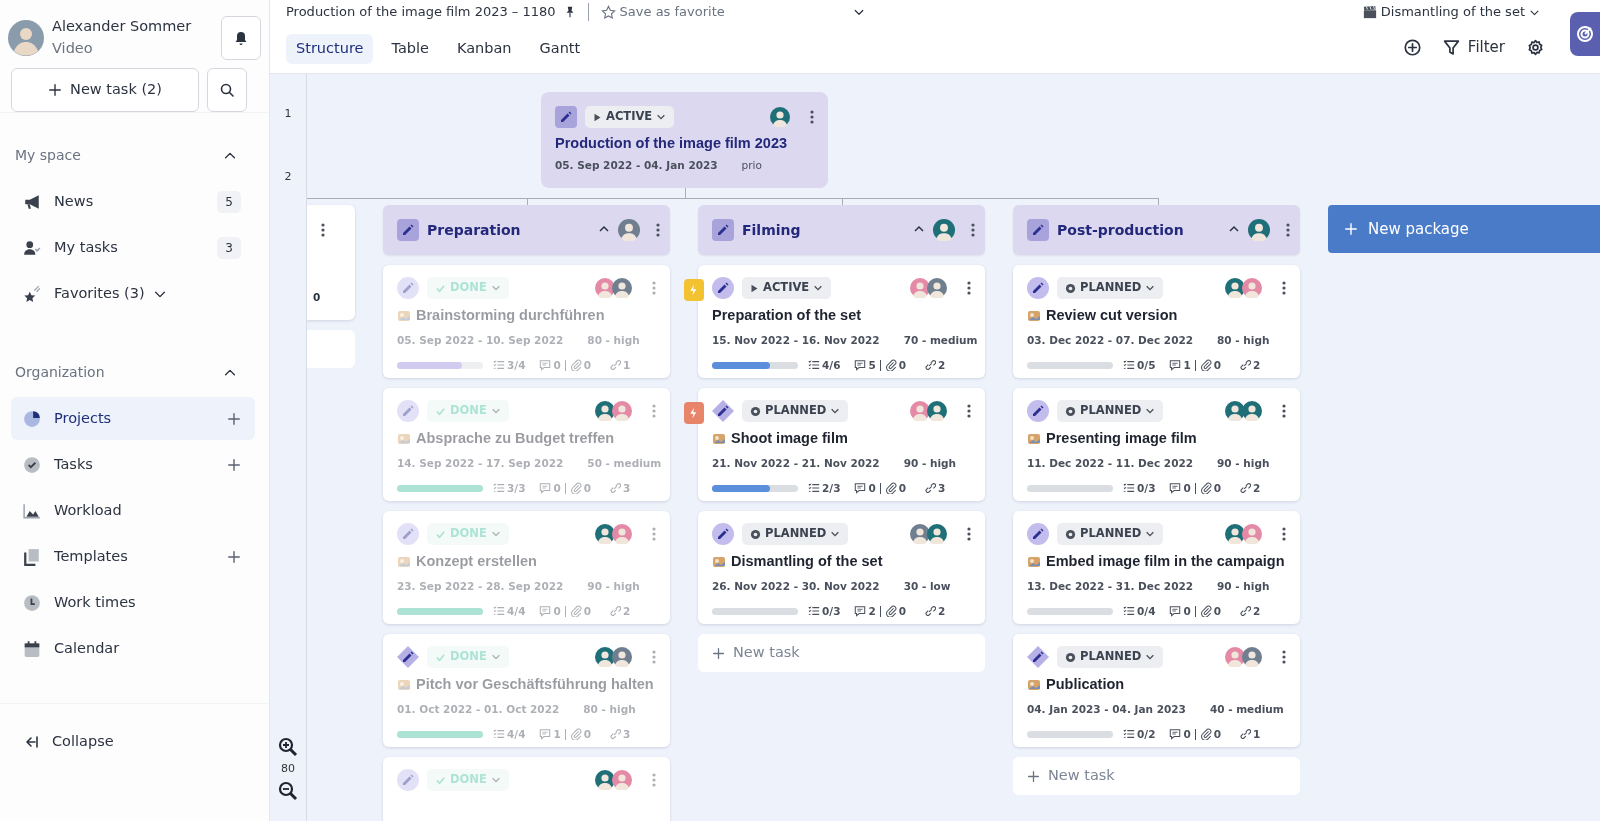  Describe the element at coordinates (597, 117) in the screenshot. I see `play-icon` at that location.